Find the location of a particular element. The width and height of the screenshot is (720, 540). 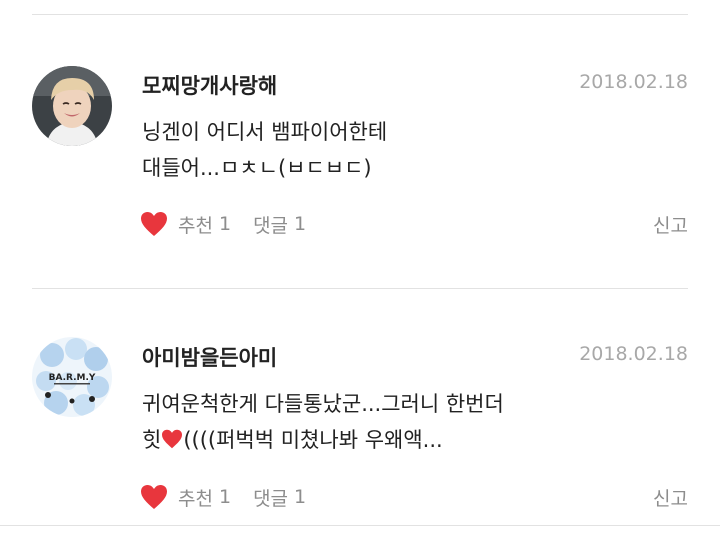

comment-author: 아미밤을든아미 is located at coordinates (209, 357).